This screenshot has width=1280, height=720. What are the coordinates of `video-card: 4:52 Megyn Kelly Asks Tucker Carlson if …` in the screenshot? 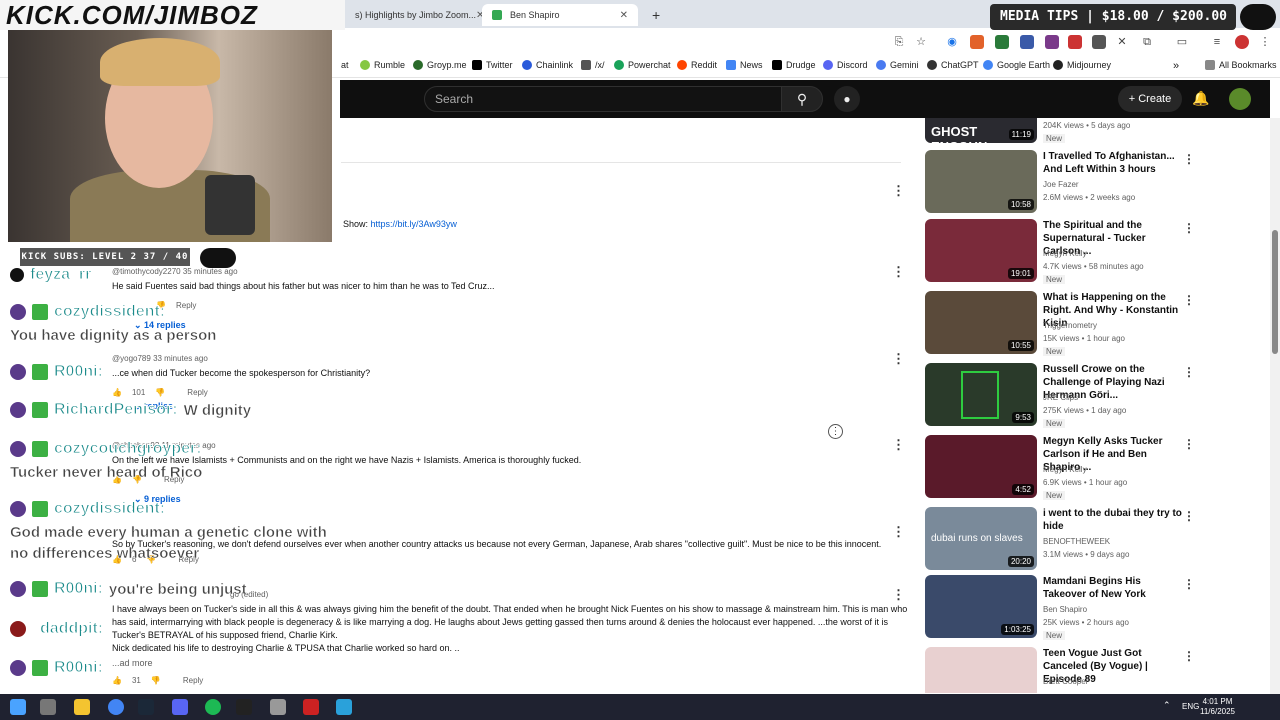 It's located at (1095, 467).